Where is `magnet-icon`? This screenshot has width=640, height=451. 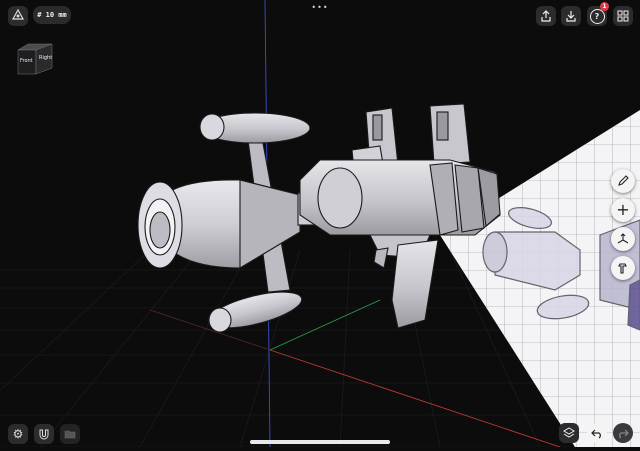 magnet-icon is located at coordinates (44, 434).